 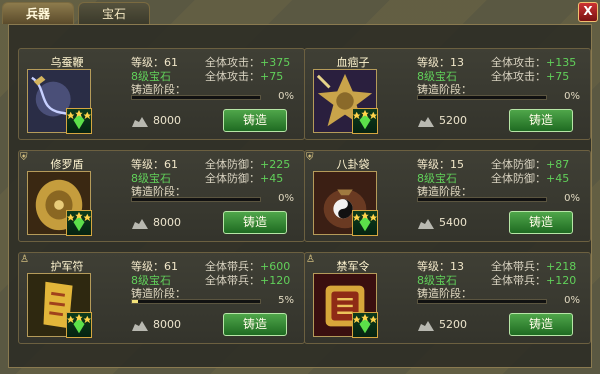 I want to click on progress-percent: 5%, so click(x=286, y=300).